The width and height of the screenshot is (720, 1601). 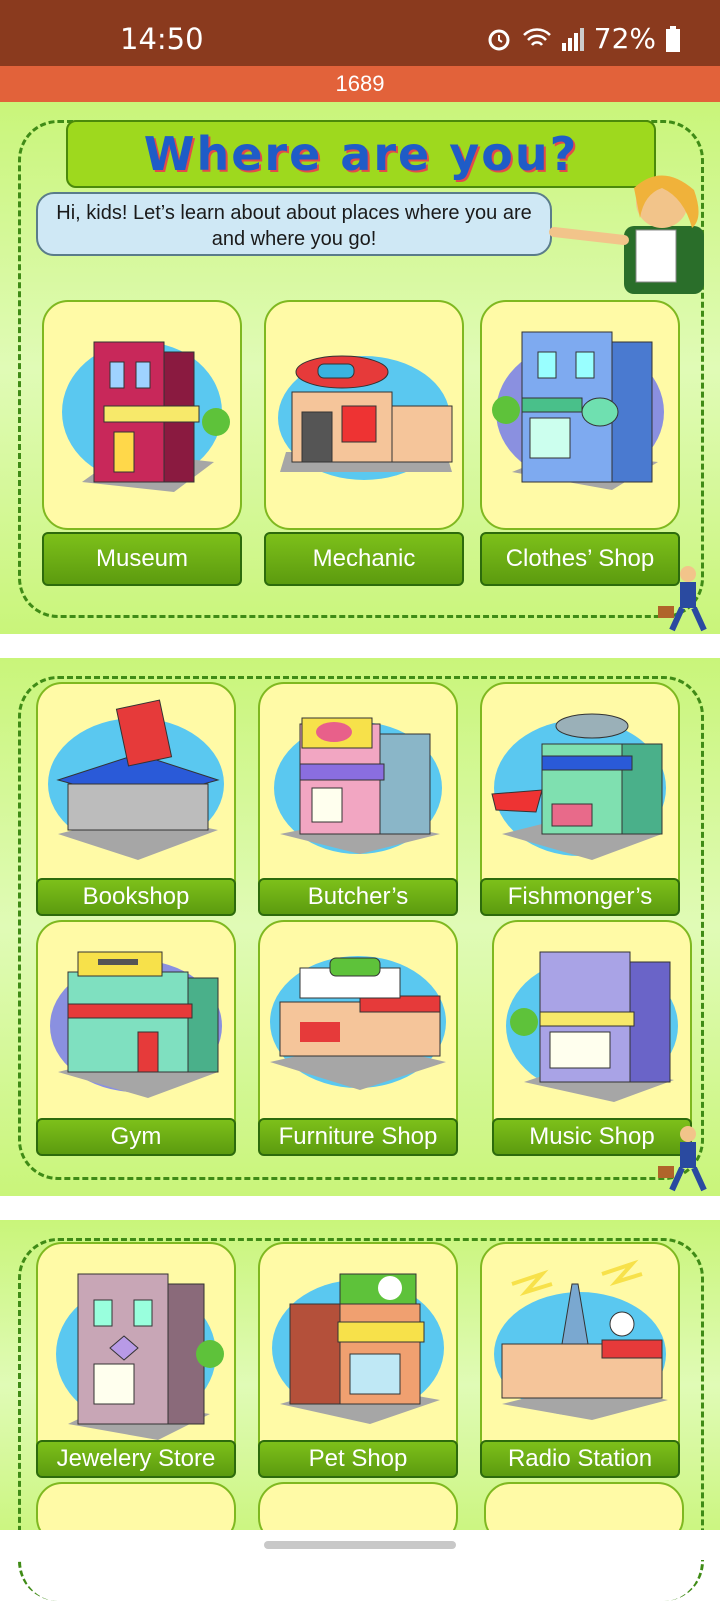 I want to click on wifi-icon, so click(x=536, y=36).